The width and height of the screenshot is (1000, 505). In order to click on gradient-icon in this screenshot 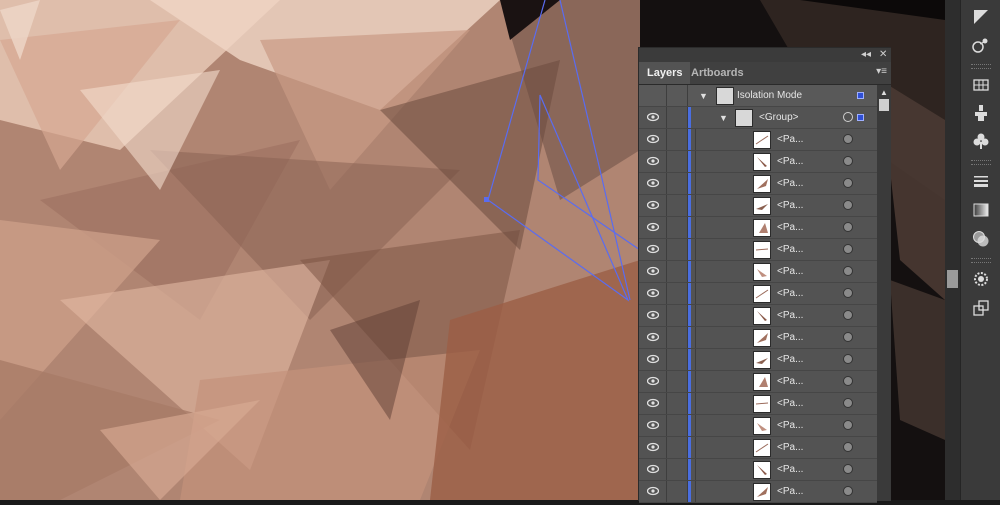, I will do `click(981, 210)`.